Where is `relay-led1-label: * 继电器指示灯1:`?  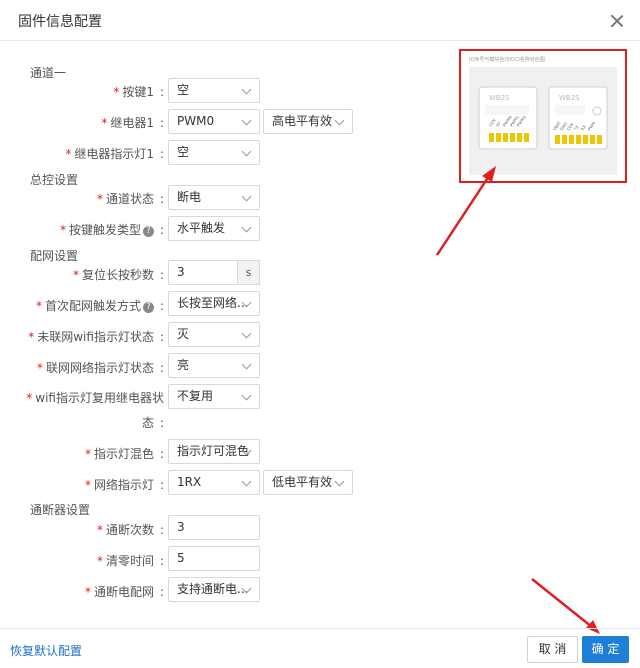
relay-led1-label: * 继电器指示灯1: is located at coordinates (114, 154).